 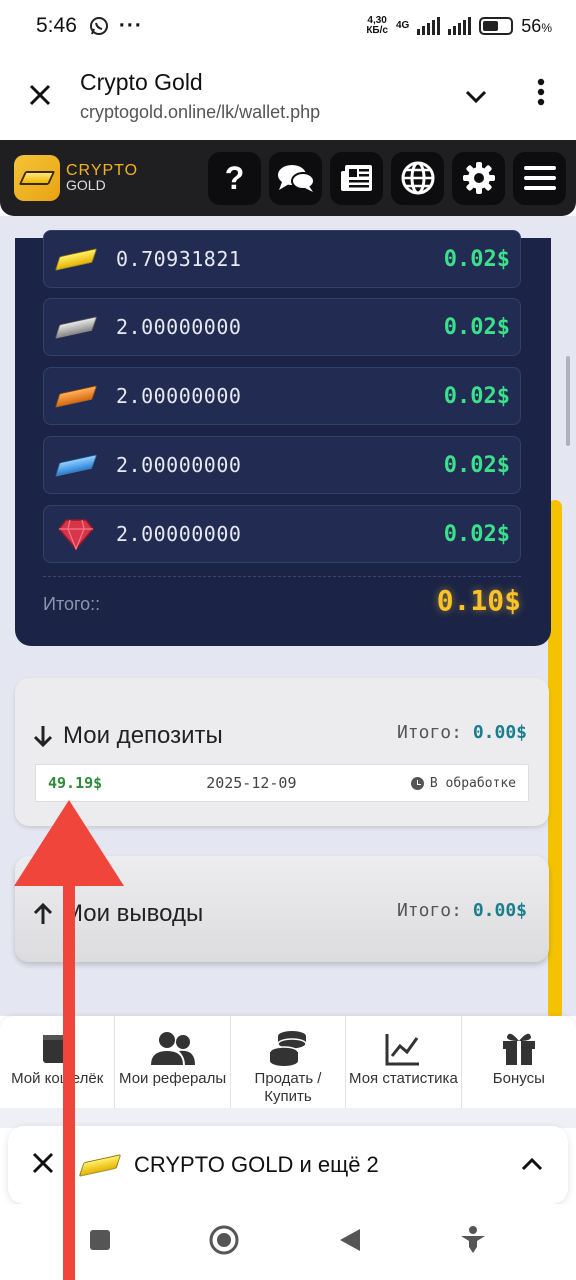 I want to click on arrow-up-icon, so click(x=43, y=913).